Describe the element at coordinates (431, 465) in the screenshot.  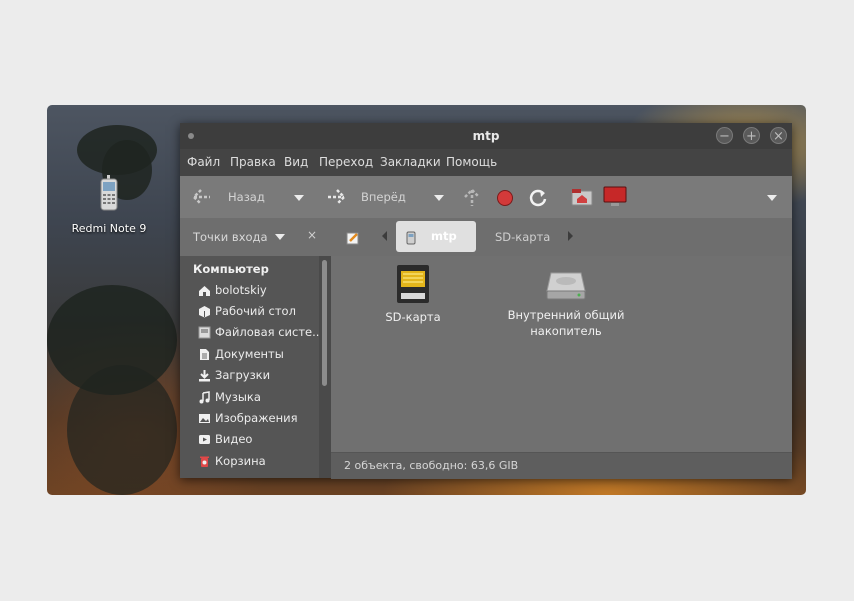
I see `status-text: 2 объекта, свободно: 63,6 GIB` at that location.